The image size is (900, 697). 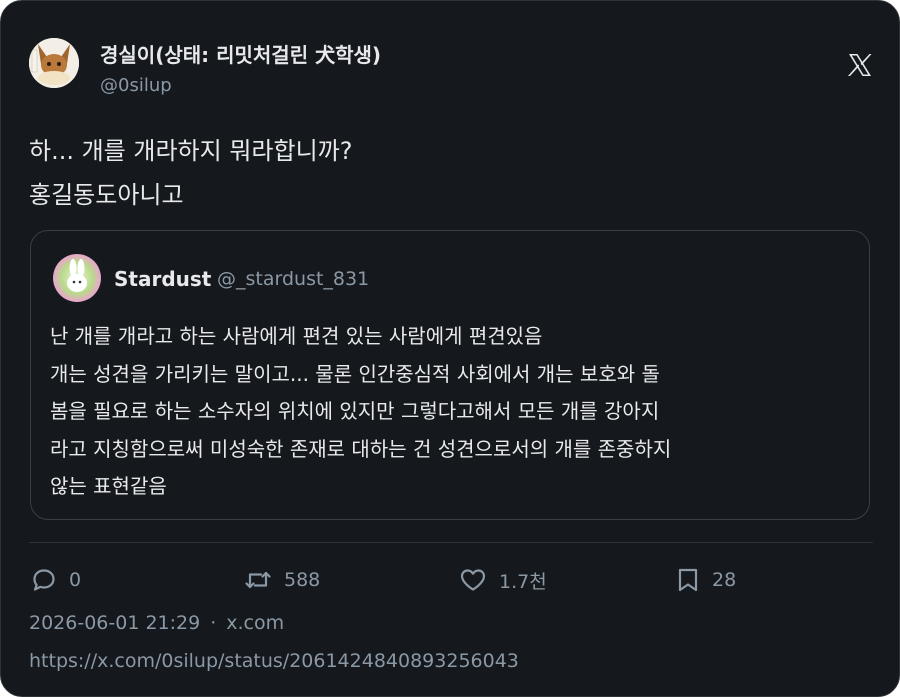 What do you see at coordinates (706, 580) in the screenshot?
I see `bookmark-button: 28` at bounding box center [706, 580].